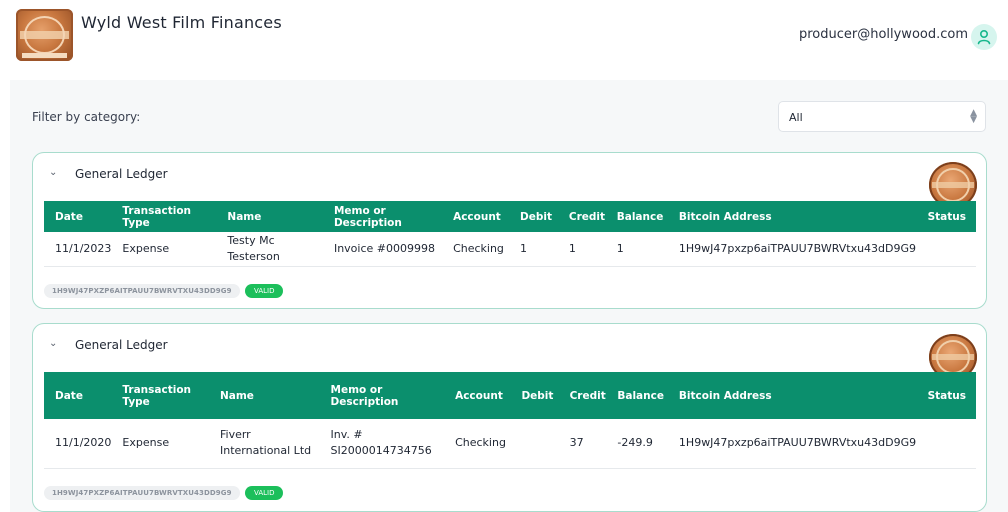 The width and height of the screenshot is (1008, 512). Describe the element at coordinates (863, 34) in the screenshot. I see `user-email: producer@hollywood.com` at that location.